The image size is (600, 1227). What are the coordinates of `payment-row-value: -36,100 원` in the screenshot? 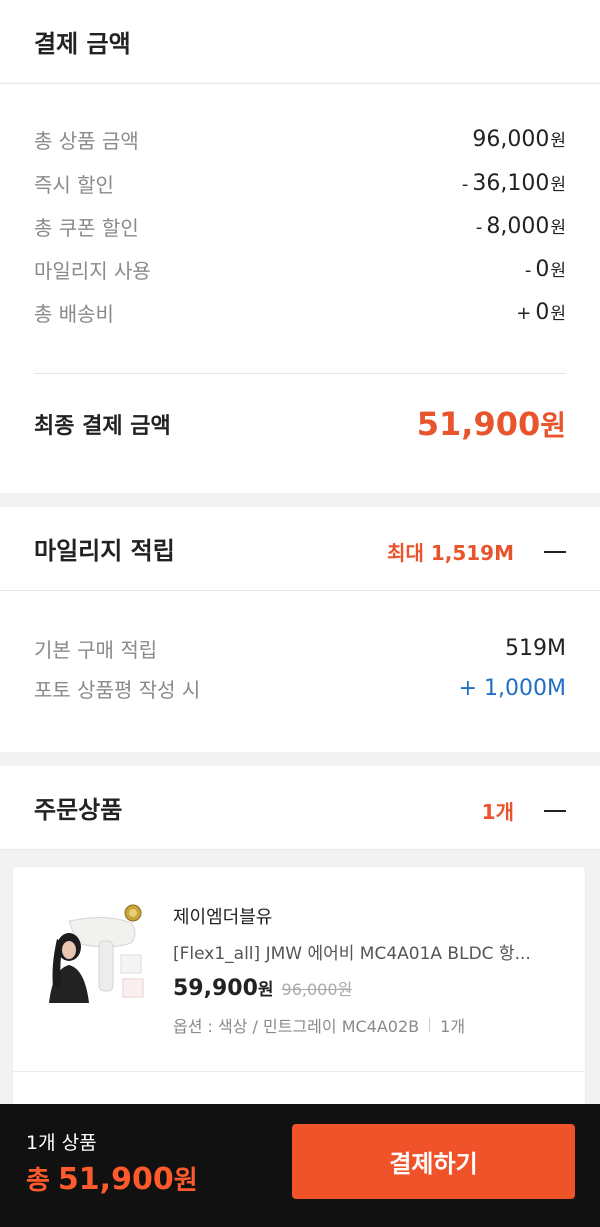 It's located at (514, 183).